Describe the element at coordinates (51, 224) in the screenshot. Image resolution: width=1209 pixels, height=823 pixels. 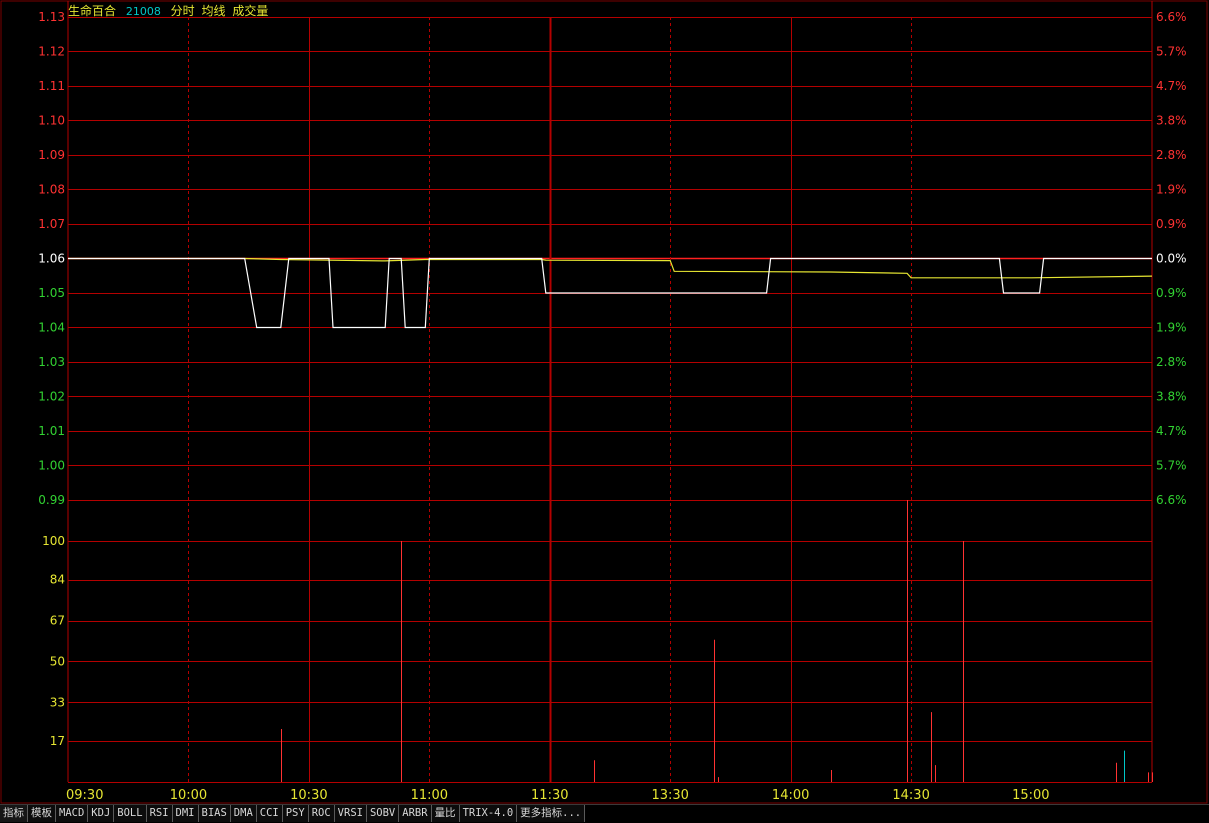
I see `price-tick-label: 1.07` at that location.